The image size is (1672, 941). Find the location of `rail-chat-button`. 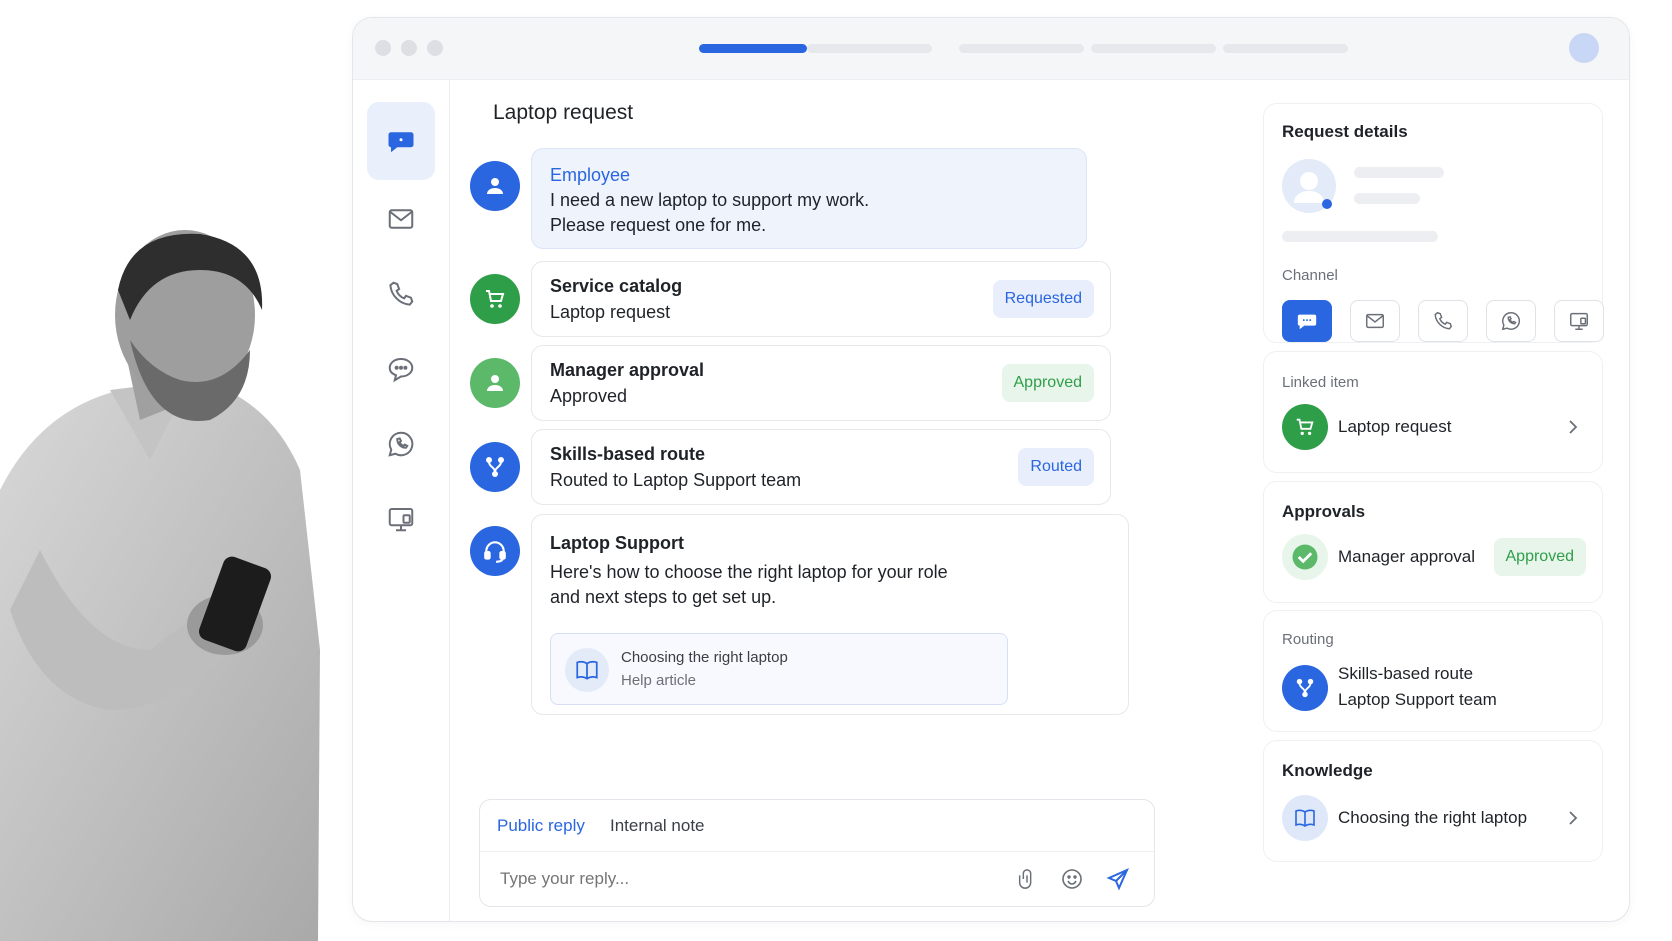

rail-chat-button is located at coordinates (401, 141).